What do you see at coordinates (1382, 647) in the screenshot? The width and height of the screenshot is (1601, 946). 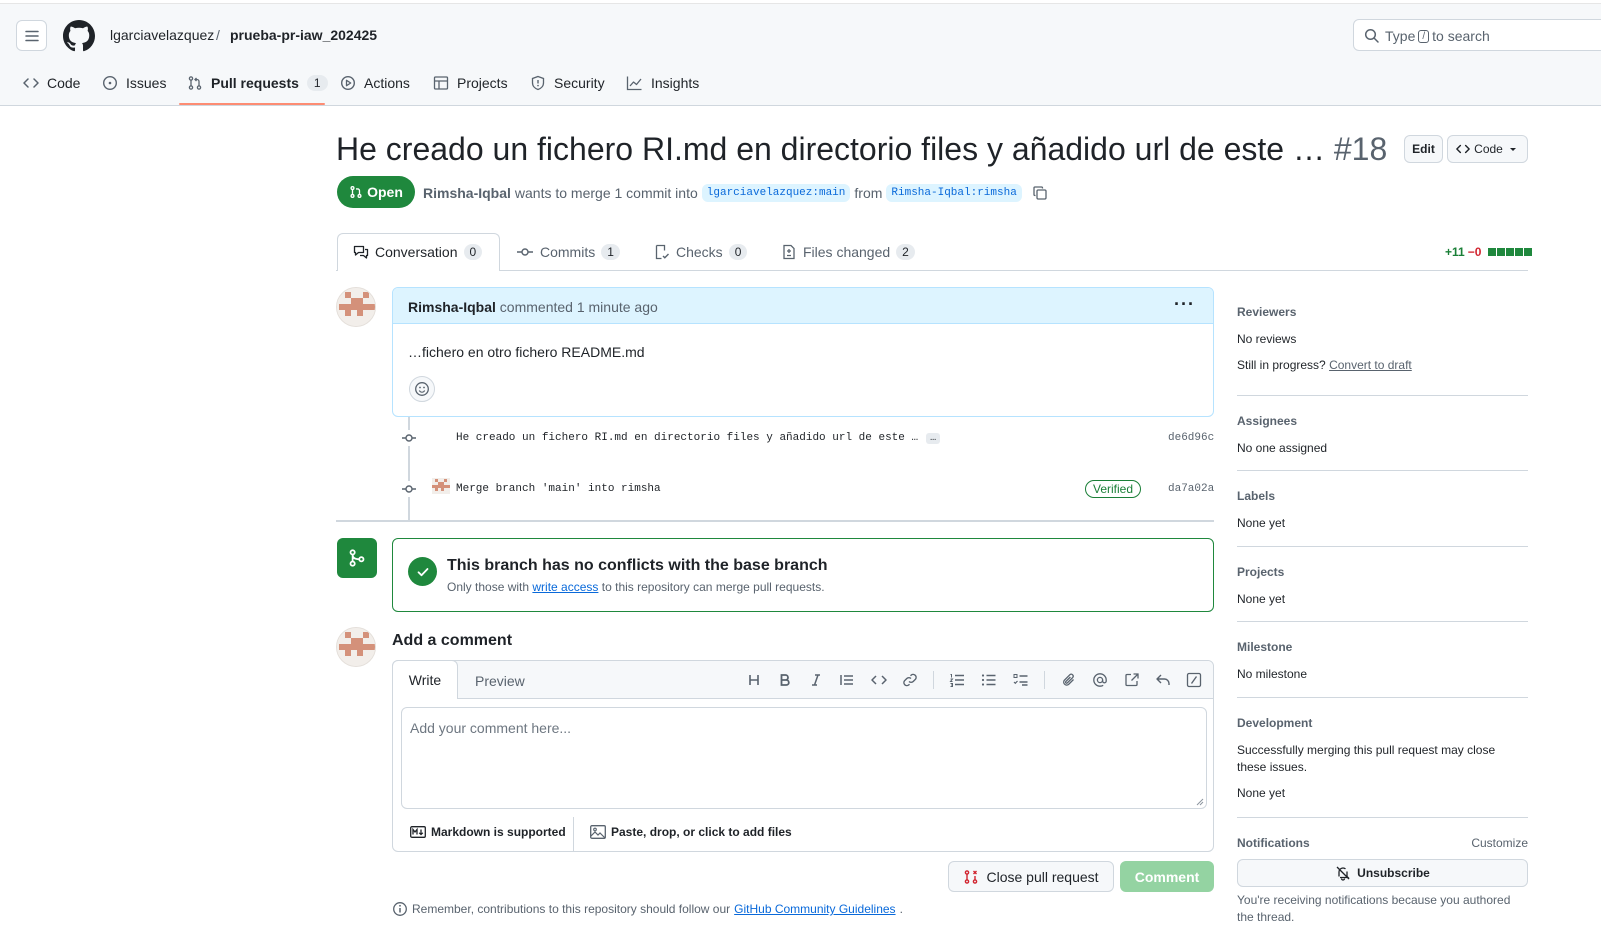 I see `milestone-heading: Milestone` at bounding box center [1382, 647].